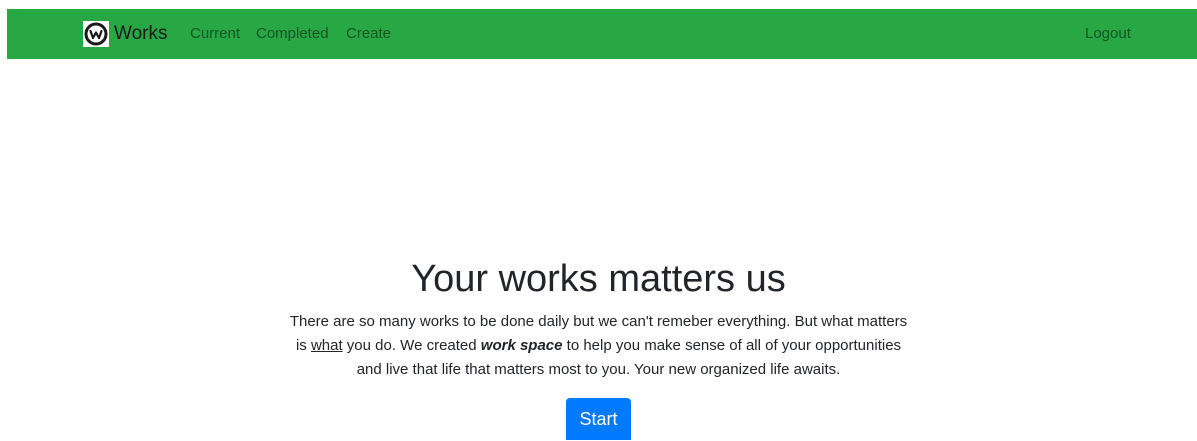  What do you see at coordinates (215, 34) in the screenshot?
I see `nav-link-current: Current` at bounding box center [215, 34].